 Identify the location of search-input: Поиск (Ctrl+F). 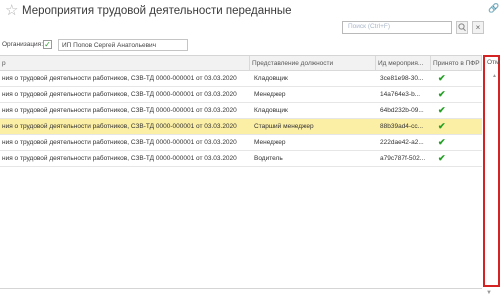
(397, 27).